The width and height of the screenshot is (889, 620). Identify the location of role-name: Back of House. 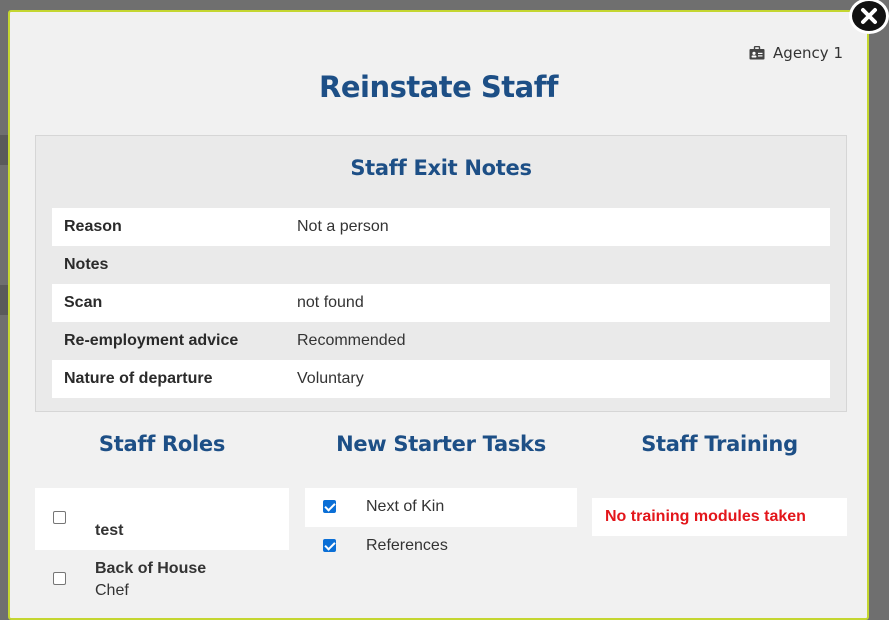
(151, 568).